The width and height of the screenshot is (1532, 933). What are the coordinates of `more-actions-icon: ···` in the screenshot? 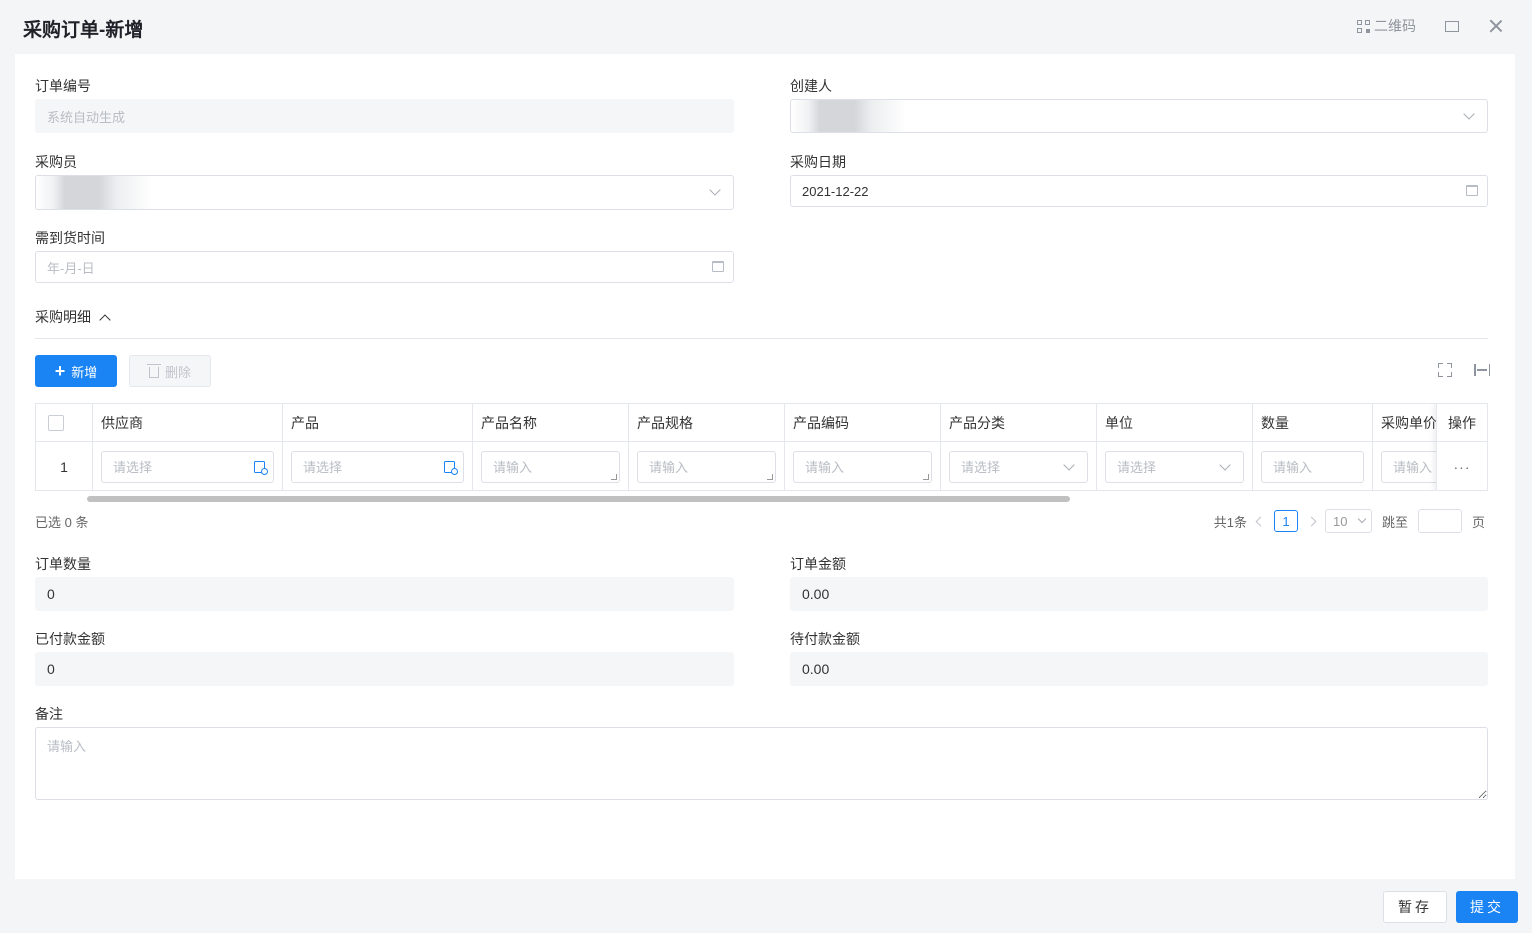 It's located at (1462, 466).